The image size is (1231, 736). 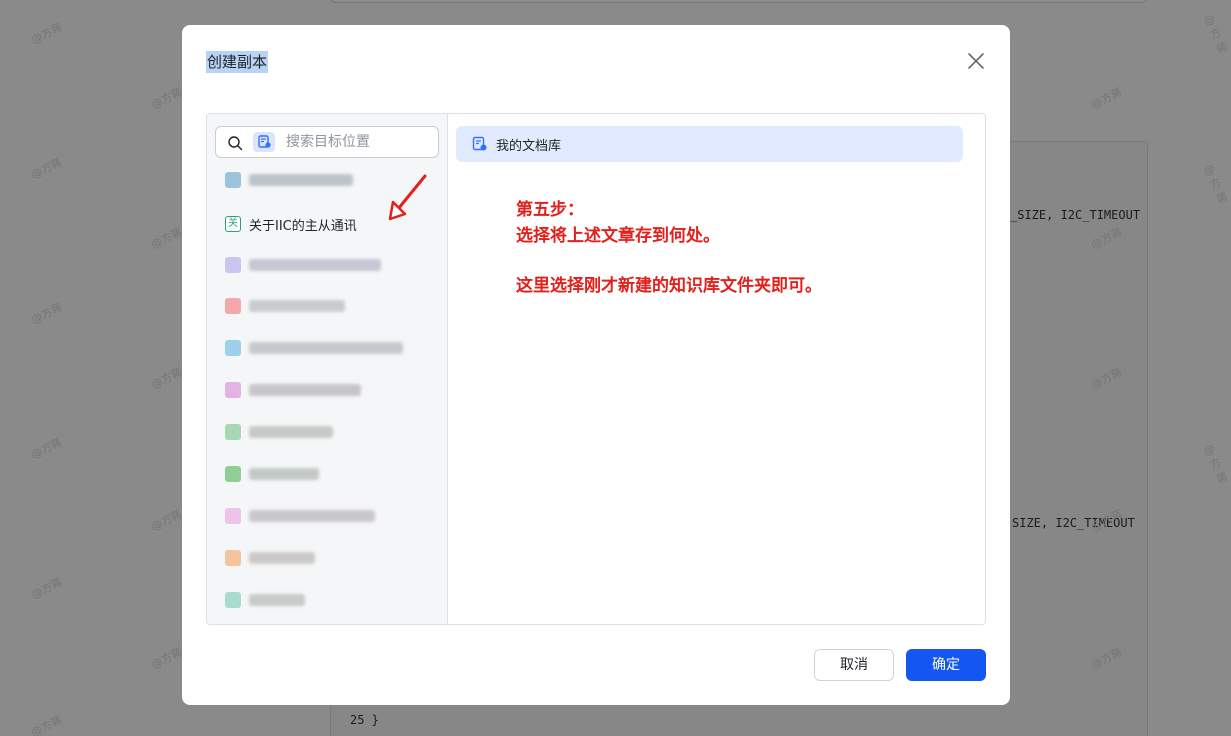 I want to click on annotation-arrow-icon, so click(x=407, y=197).